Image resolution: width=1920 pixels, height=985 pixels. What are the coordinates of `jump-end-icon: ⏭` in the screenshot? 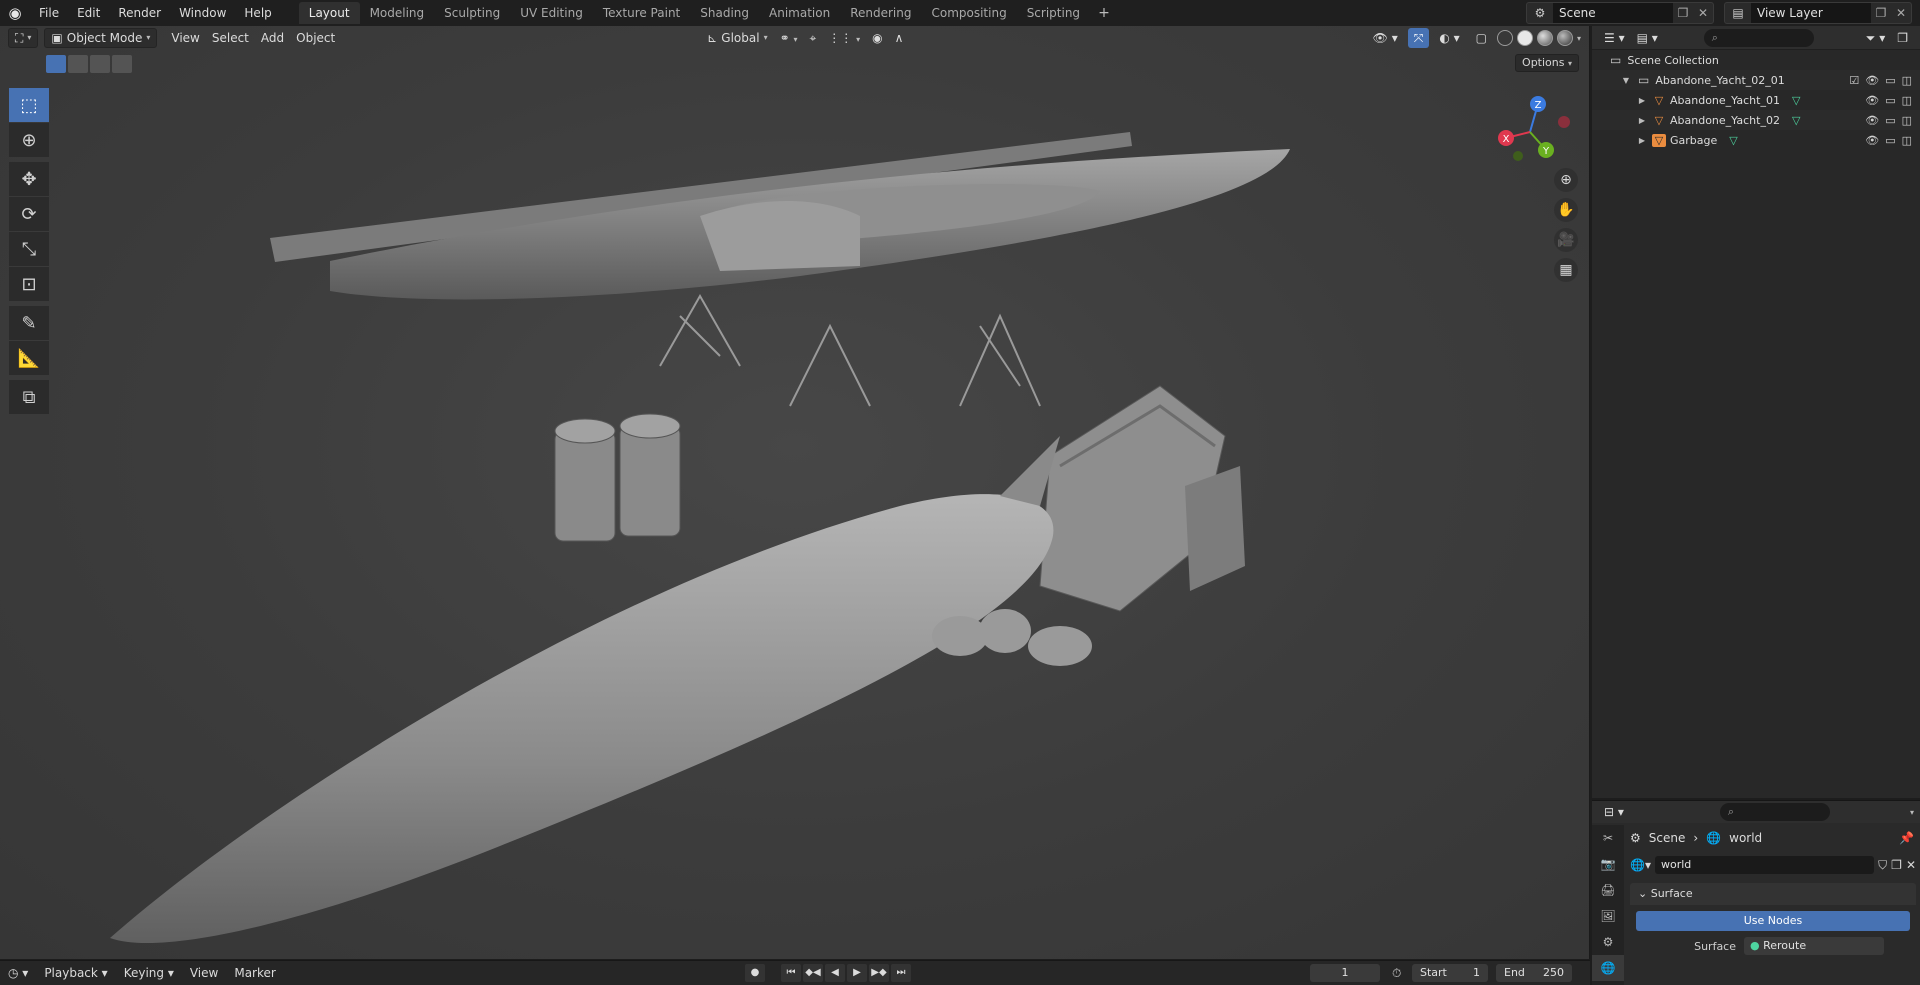 It's located at (901, 973).